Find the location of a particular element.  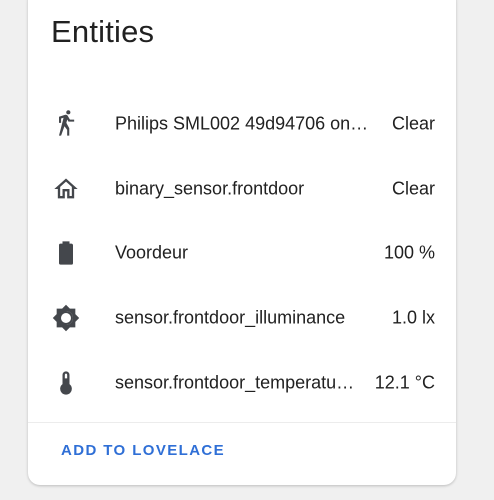

entity-row-motion: Philips SML002 49d94706 on… Clear is located at coordinates (242, 124).